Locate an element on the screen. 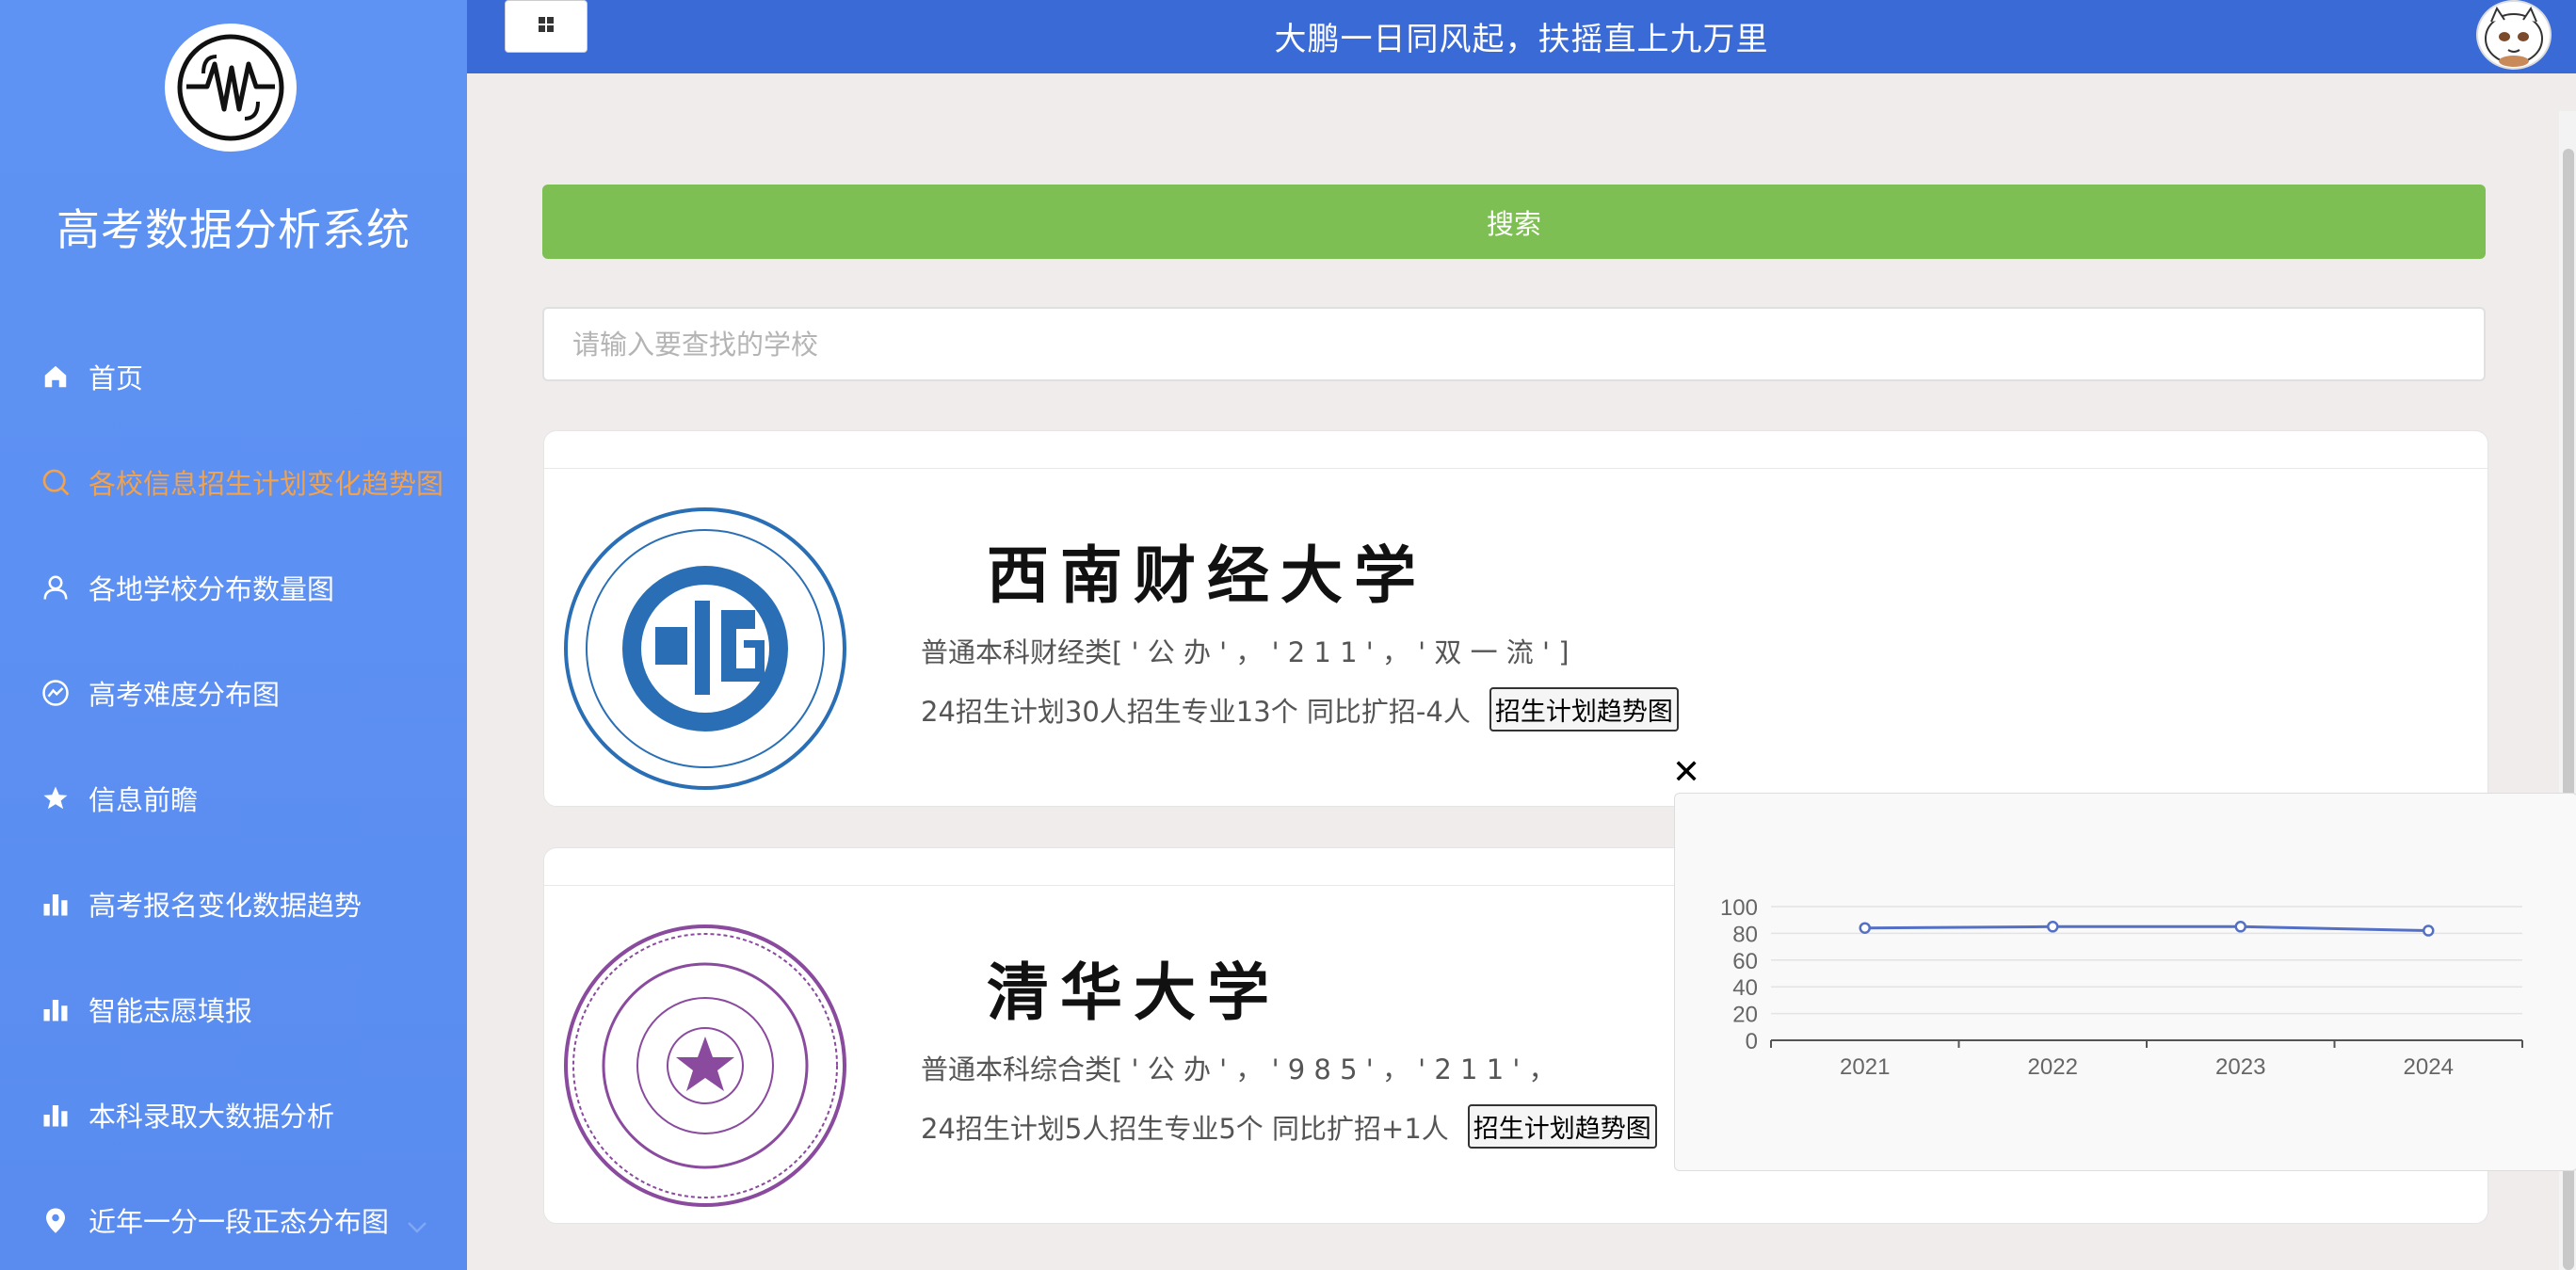 Image resolution: width=2576 pixels, height=1270 pixels. avatar is located at coordinates (2514, 35).